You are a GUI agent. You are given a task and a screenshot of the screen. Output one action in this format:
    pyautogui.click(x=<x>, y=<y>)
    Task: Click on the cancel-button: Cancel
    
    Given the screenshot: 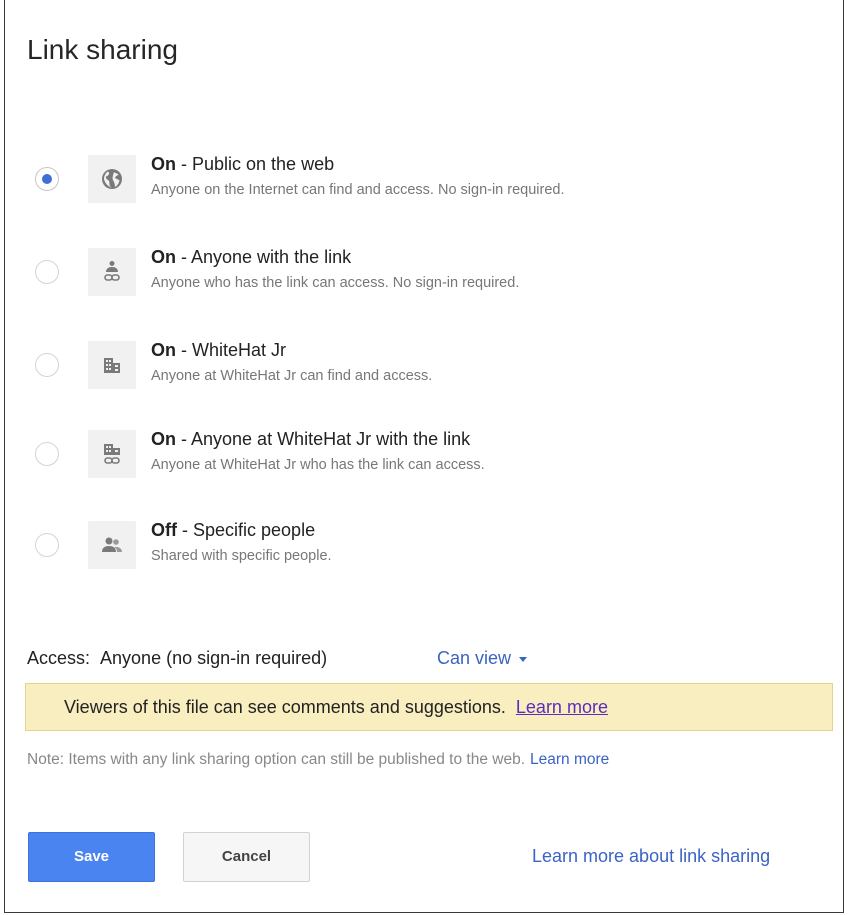 What is the action you would take?
    pyautogui.click(x=246, y=857)
    